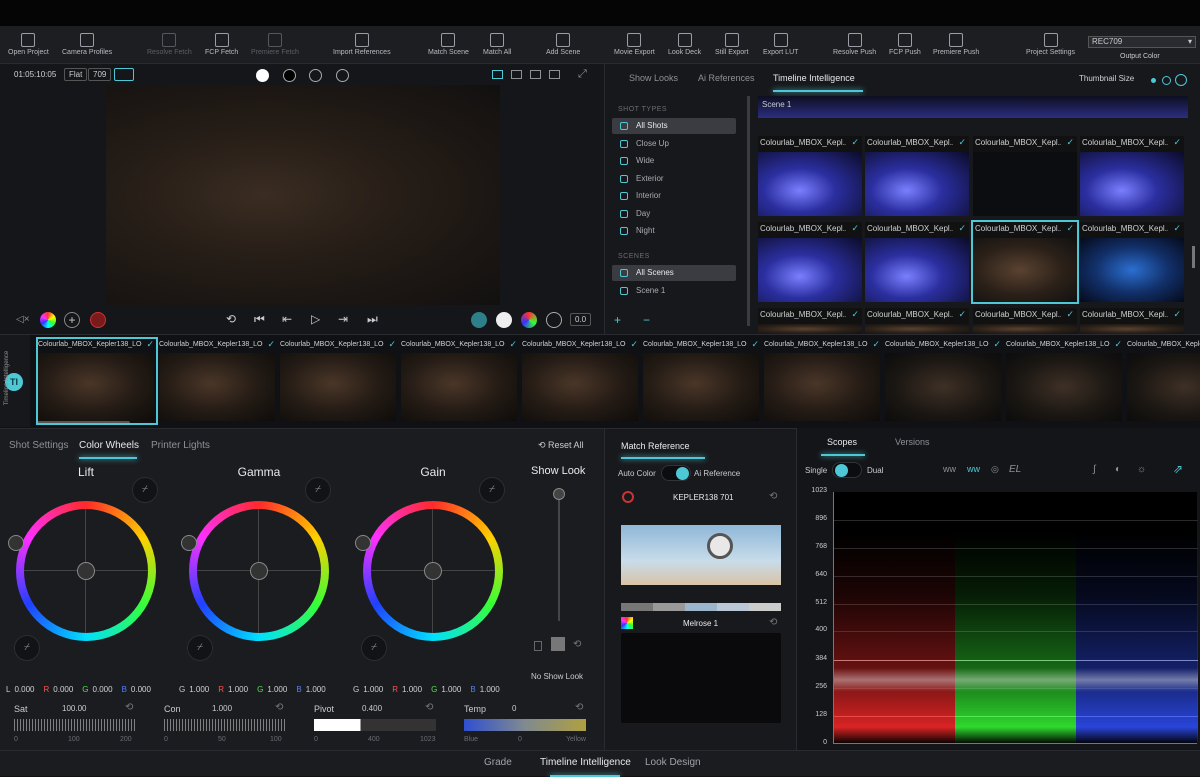  I want to click on auto-color-toggle, so click(676, 473).